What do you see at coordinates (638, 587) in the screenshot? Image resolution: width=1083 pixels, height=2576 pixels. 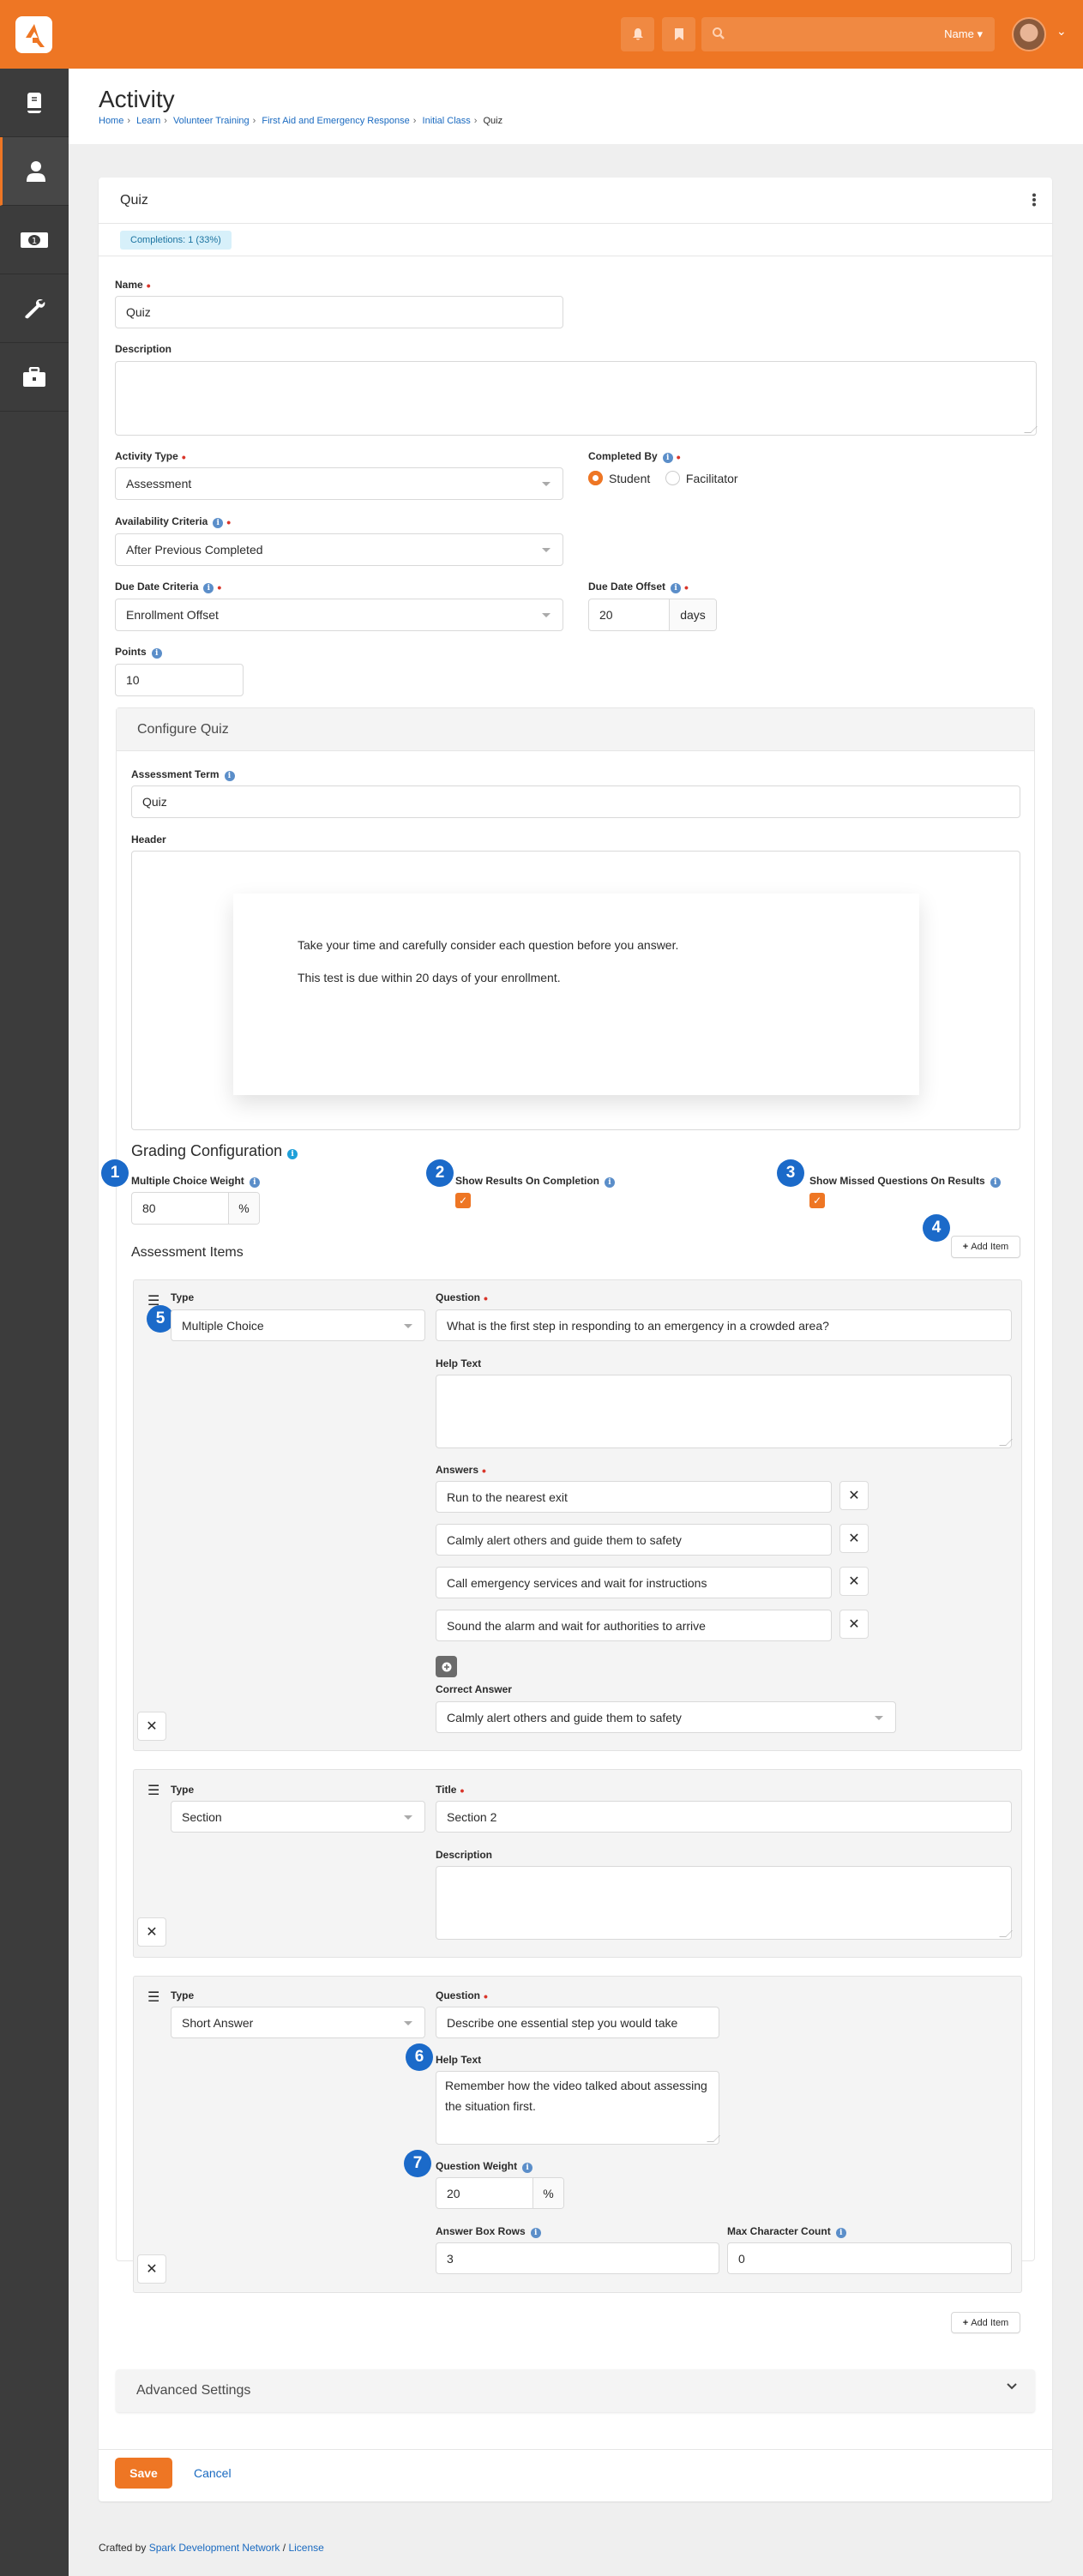 I see `due-date-offset-label: Due Date Offset i •` at bounding box center [638, 587].